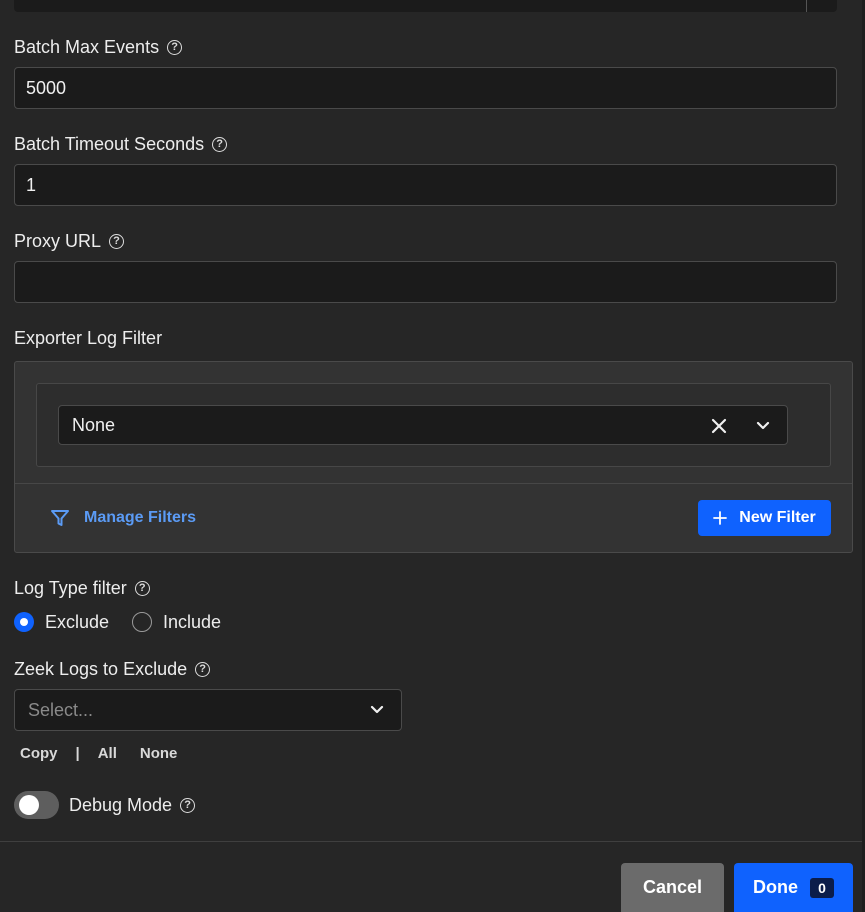  What do you see at coordinates (425, 282) in the screenshot?
I see `proxy-url-input` at bounding box center [425, 282].